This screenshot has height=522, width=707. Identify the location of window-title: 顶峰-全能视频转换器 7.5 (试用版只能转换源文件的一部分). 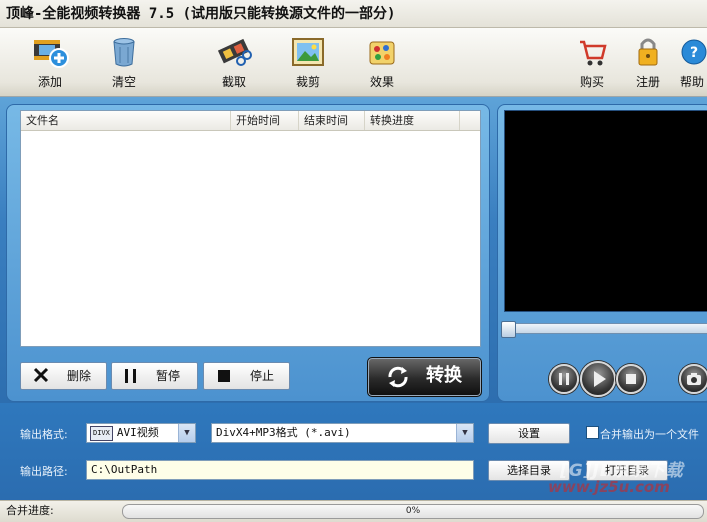
(353, 14).